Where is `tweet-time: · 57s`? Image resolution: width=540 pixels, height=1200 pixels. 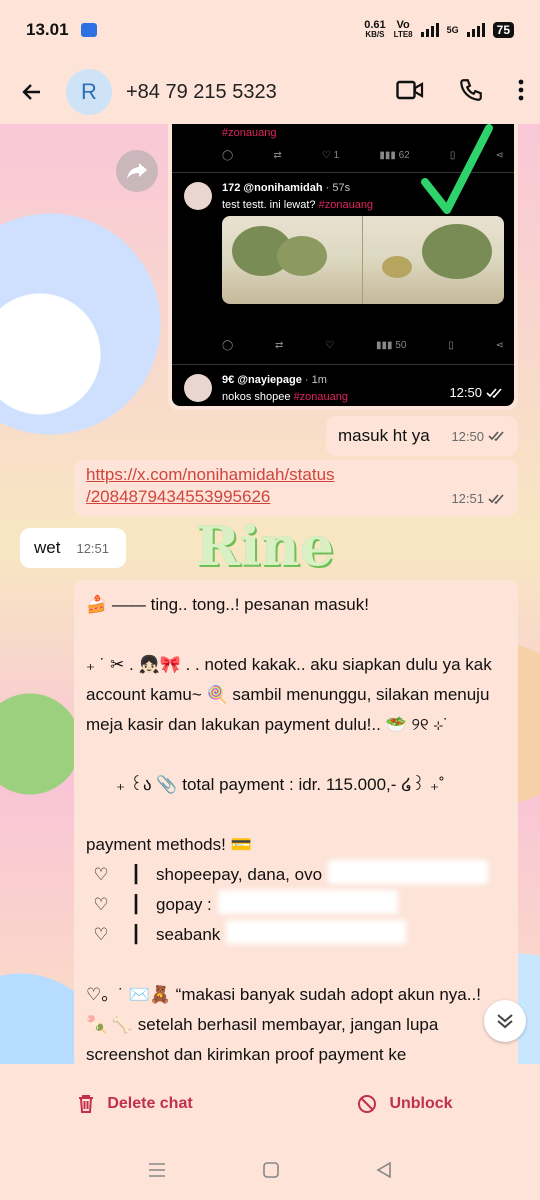
tweet-time: · 57s is located at coordinates (338, 188).